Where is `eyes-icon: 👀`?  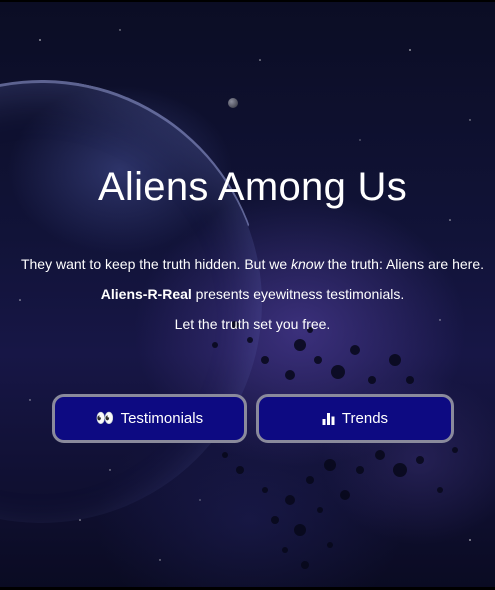 eyes-icon: 👀 is located at coordinates (105, 418).